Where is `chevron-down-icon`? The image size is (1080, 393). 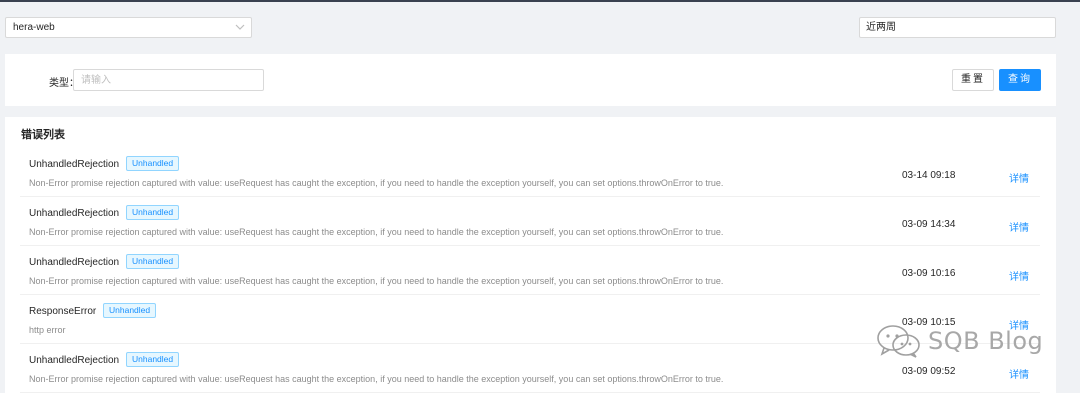 chevron-down-icon is located at coordinates (240, 27).